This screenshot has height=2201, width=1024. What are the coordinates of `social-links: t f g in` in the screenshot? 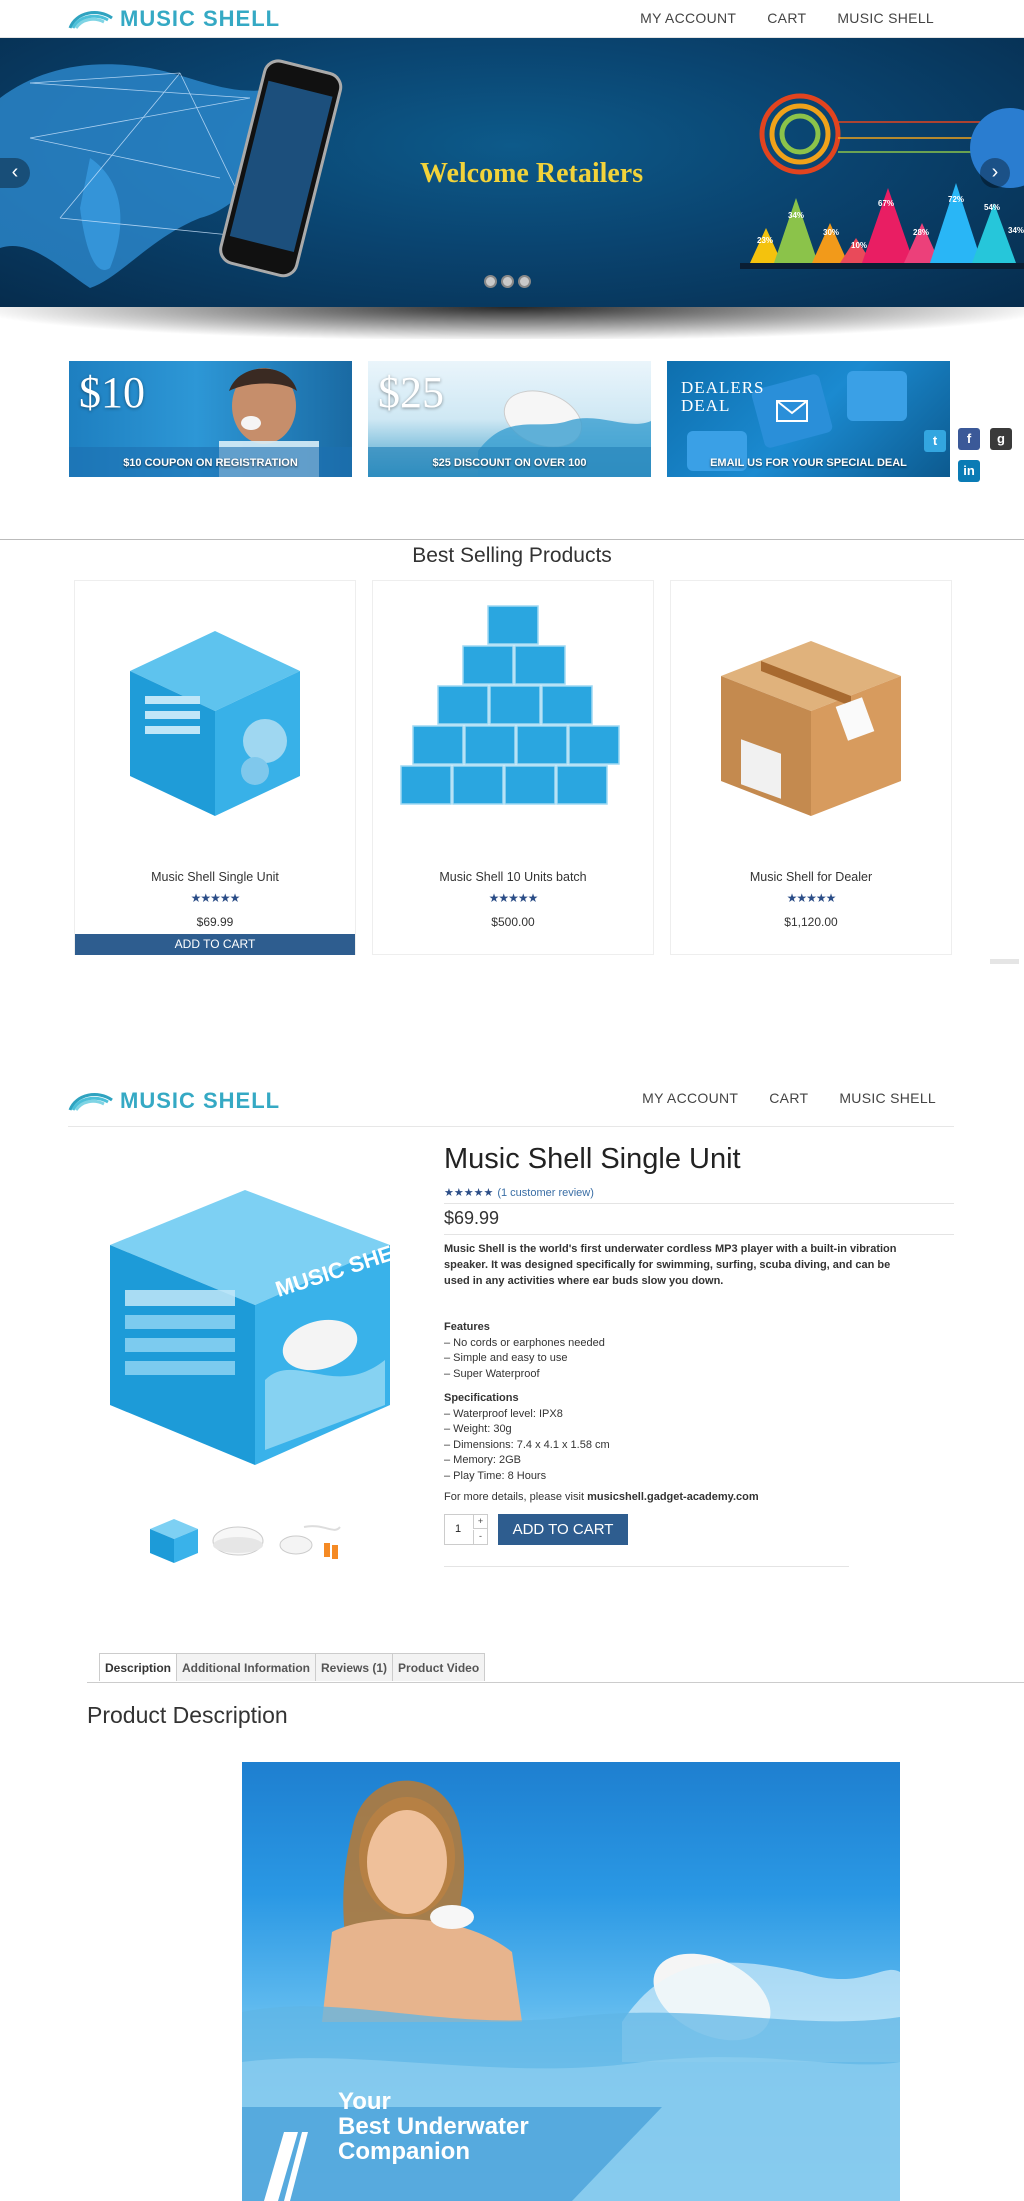 It's located at (974, 458).